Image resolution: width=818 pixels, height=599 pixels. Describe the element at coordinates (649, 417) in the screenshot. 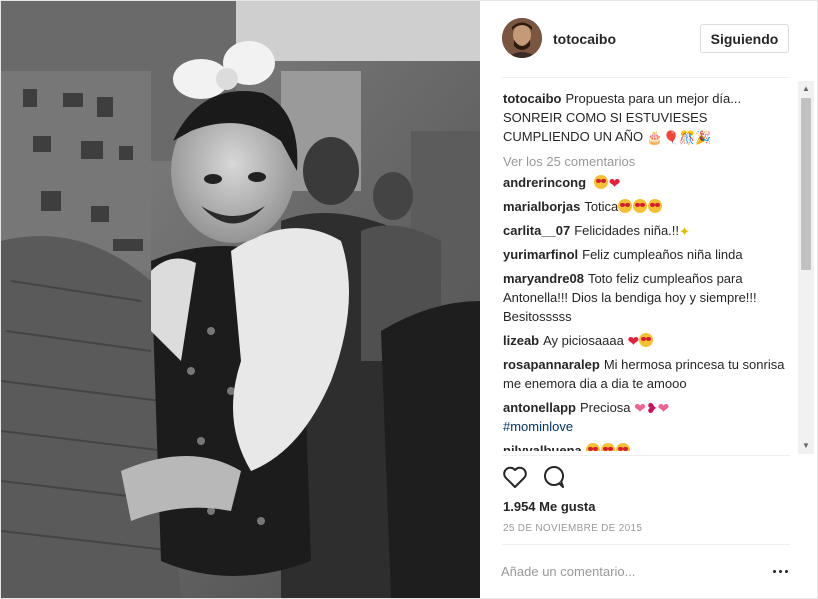

I see `comment-row: antonellapp Preciosa ❤❥❤ #mominlove` at that location.